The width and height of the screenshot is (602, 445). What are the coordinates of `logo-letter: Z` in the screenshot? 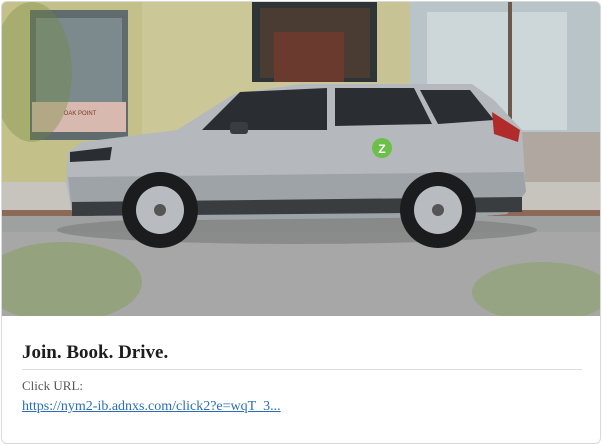 It's located at (381, 149).